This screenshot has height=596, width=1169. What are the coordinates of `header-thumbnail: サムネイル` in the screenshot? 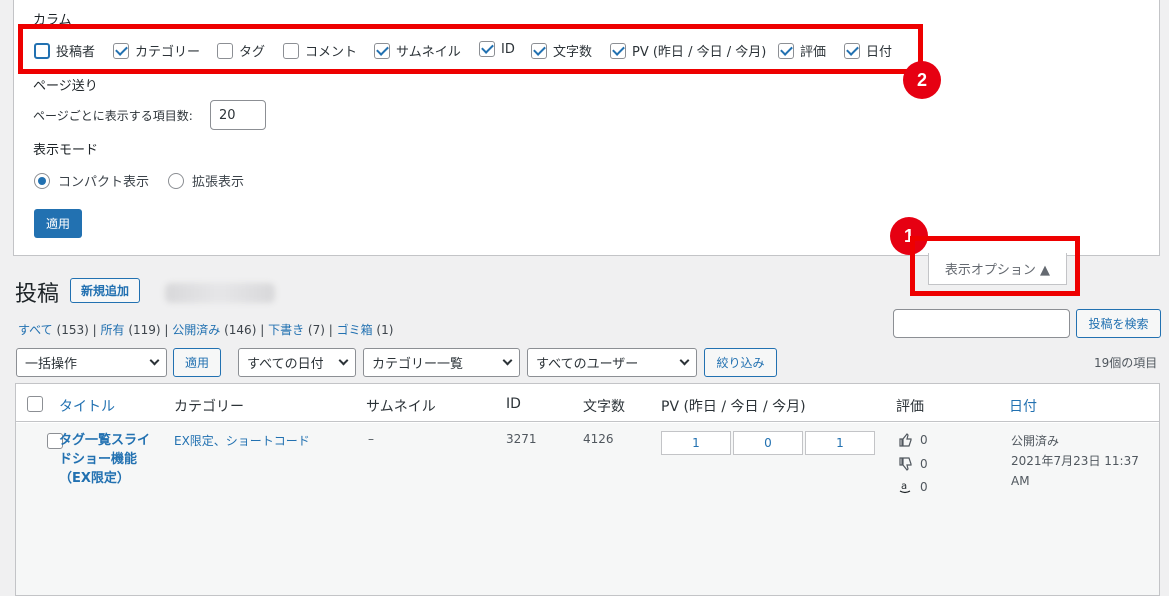 It's located at (401, 407).